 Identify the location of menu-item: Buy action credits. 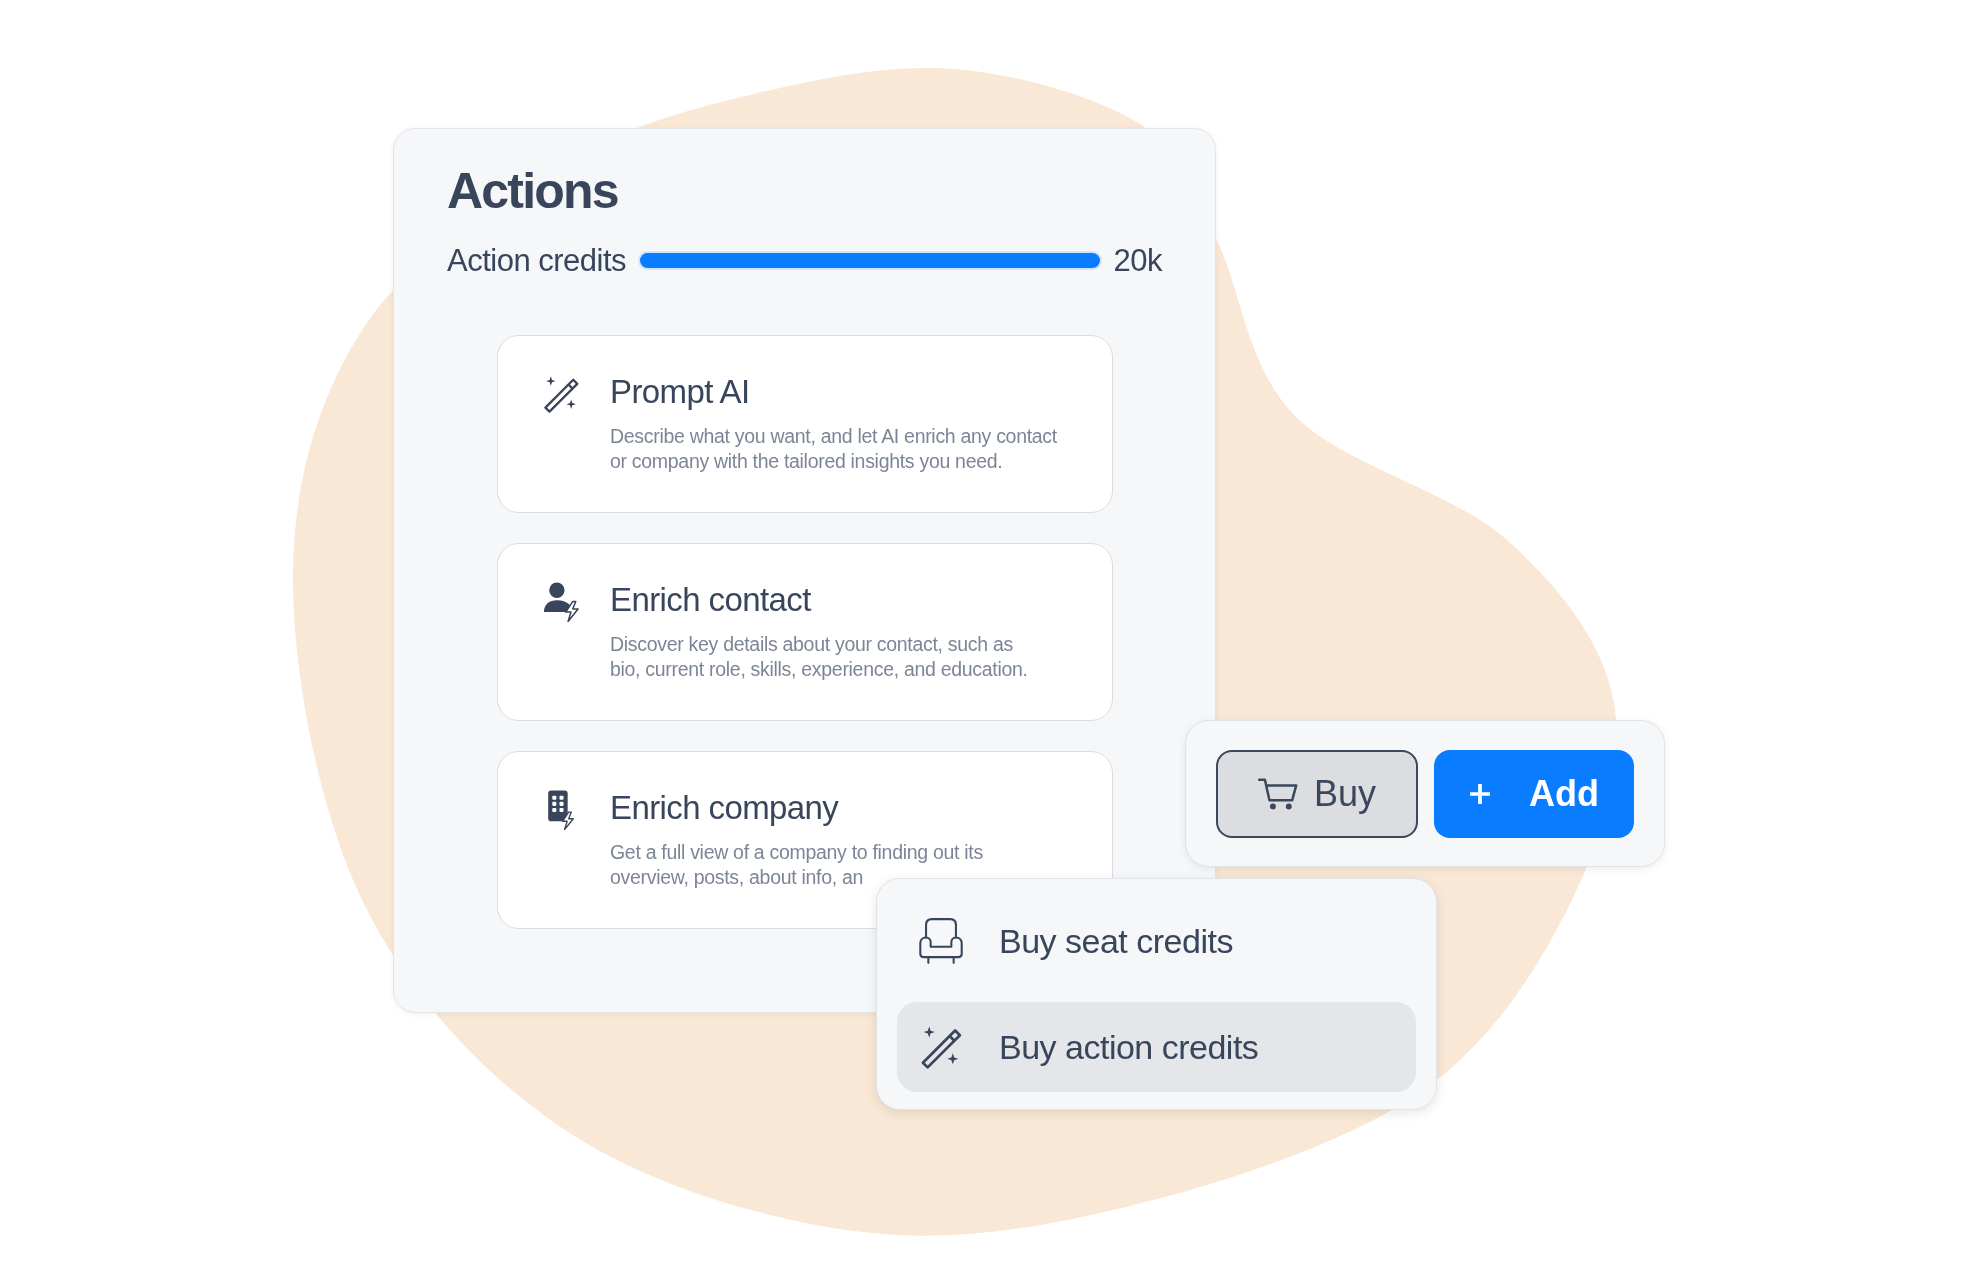
(1156, 1047).